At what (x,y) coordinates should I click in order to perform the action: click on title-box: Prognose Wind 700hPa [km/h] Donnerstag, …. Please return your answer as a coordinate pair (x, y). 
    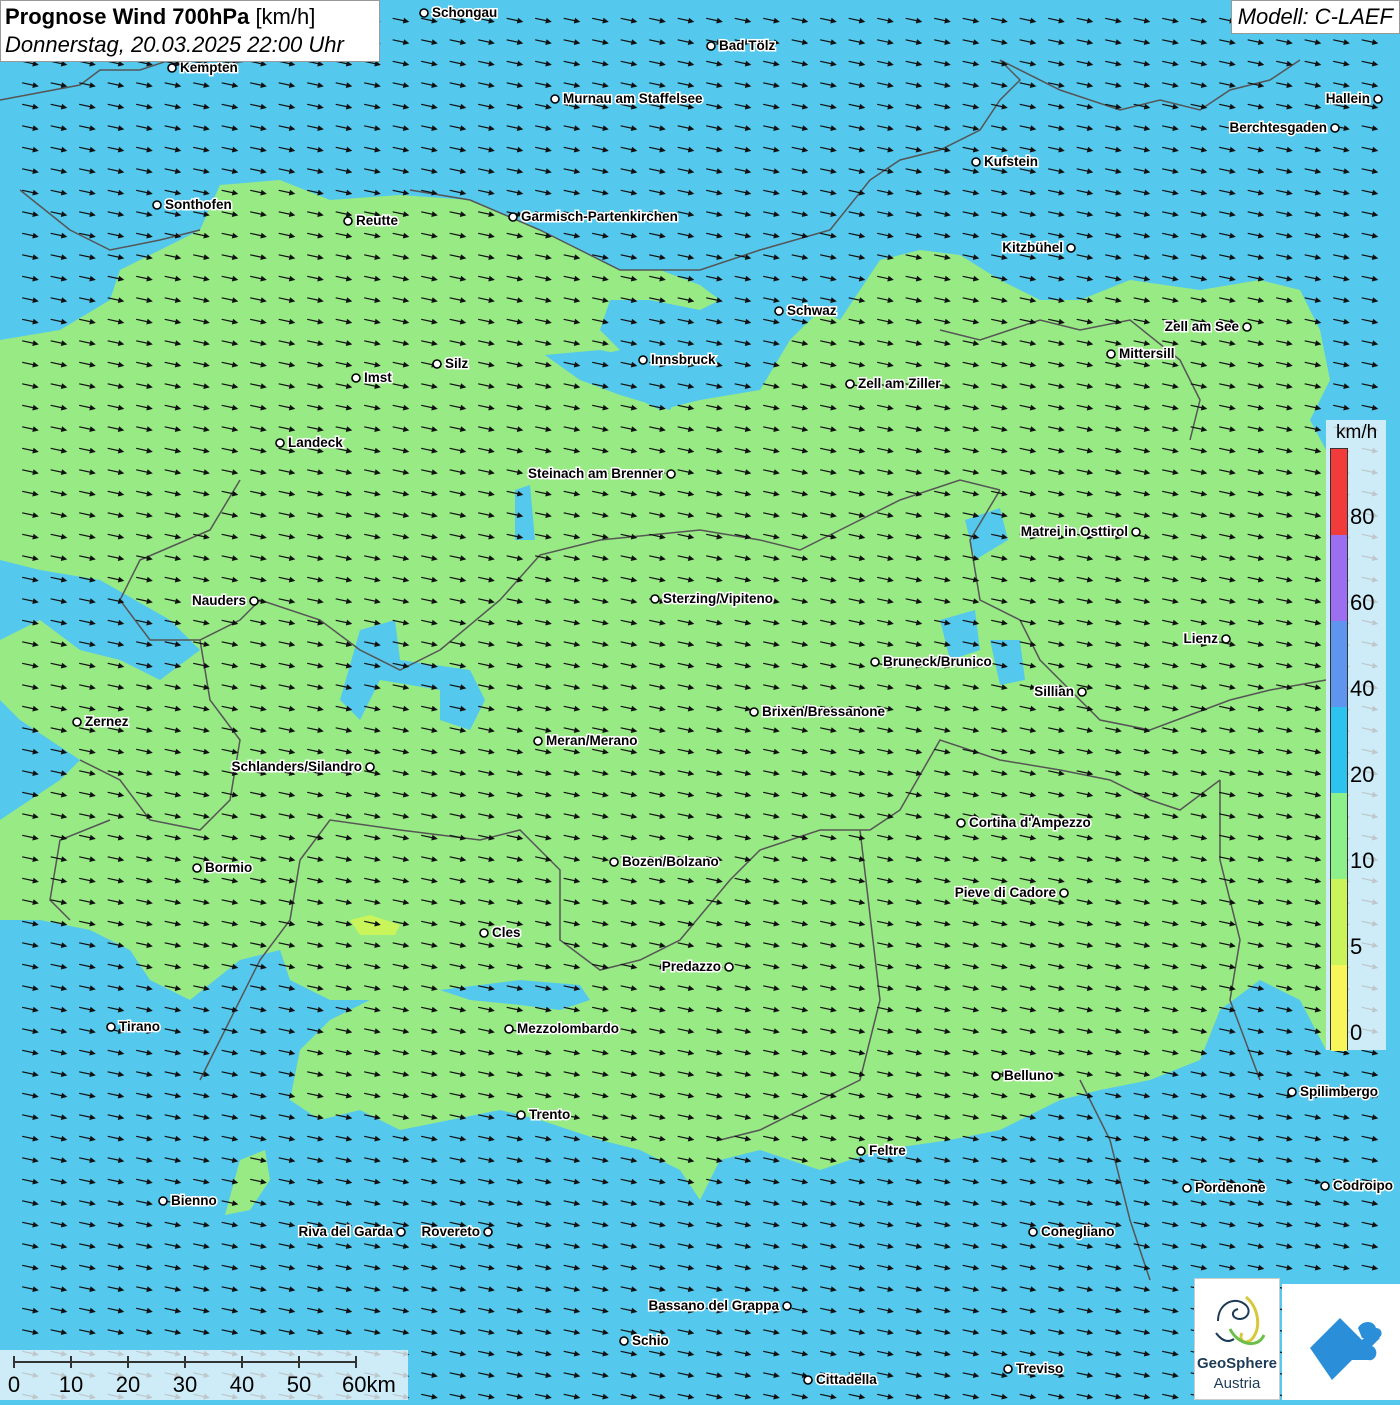
    Looking at the image, I should click on (190, 31).